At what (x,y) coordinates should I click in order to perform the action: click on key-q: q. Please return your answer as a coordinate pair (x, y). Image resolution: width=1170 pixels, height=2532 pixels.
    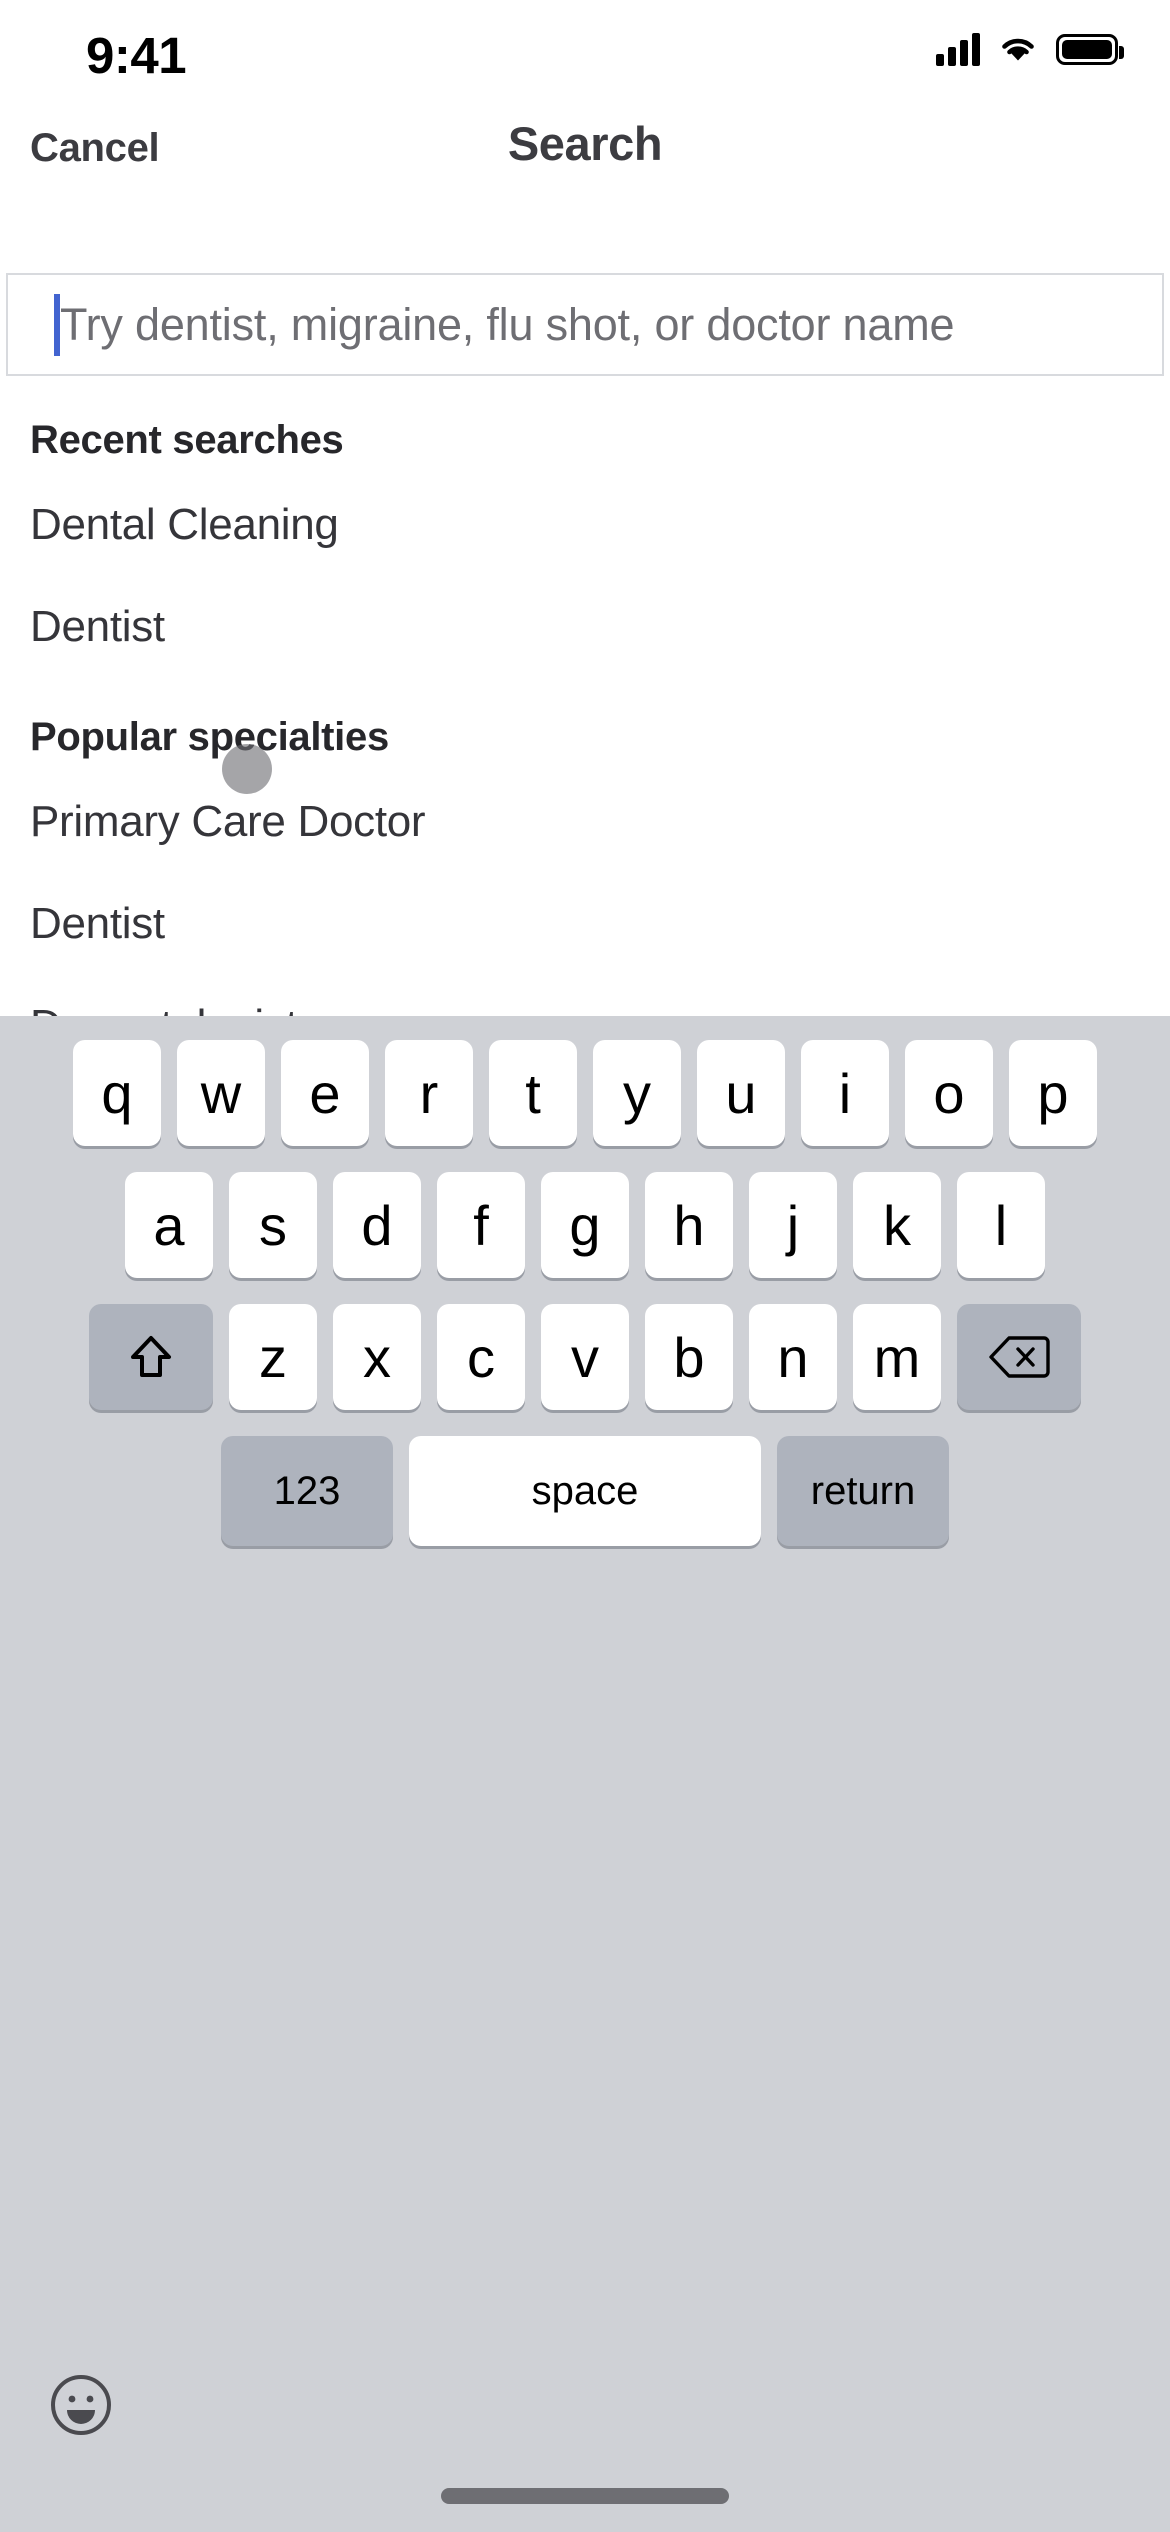
    Looking at the image, I should click on (117, 1093).